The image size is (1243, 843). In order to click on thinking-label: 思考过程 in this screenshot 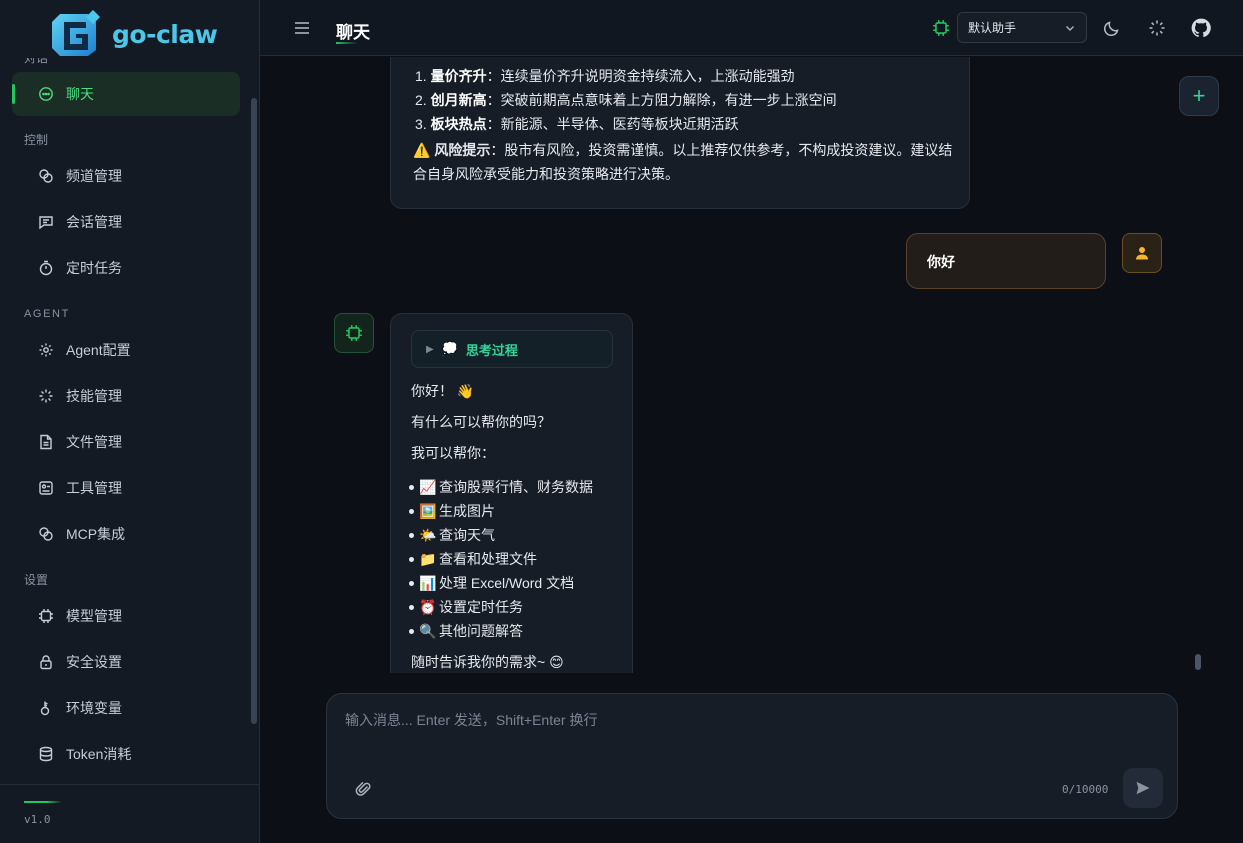, I will do `click(491, 350)`.